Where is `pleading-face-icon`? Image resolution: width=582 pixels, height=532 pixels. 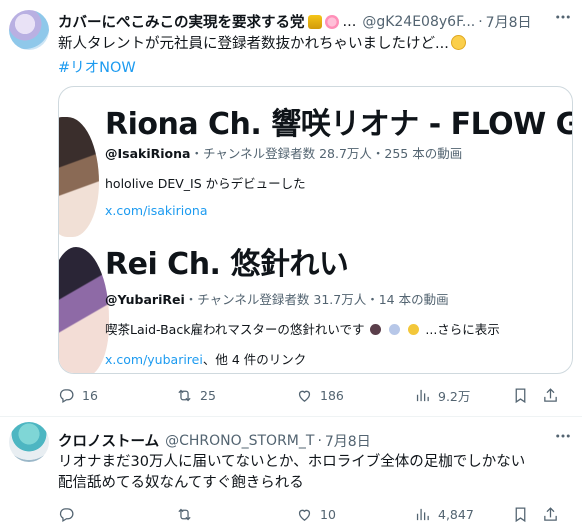
pleading-face-icon is located at coordinates (458, 42).